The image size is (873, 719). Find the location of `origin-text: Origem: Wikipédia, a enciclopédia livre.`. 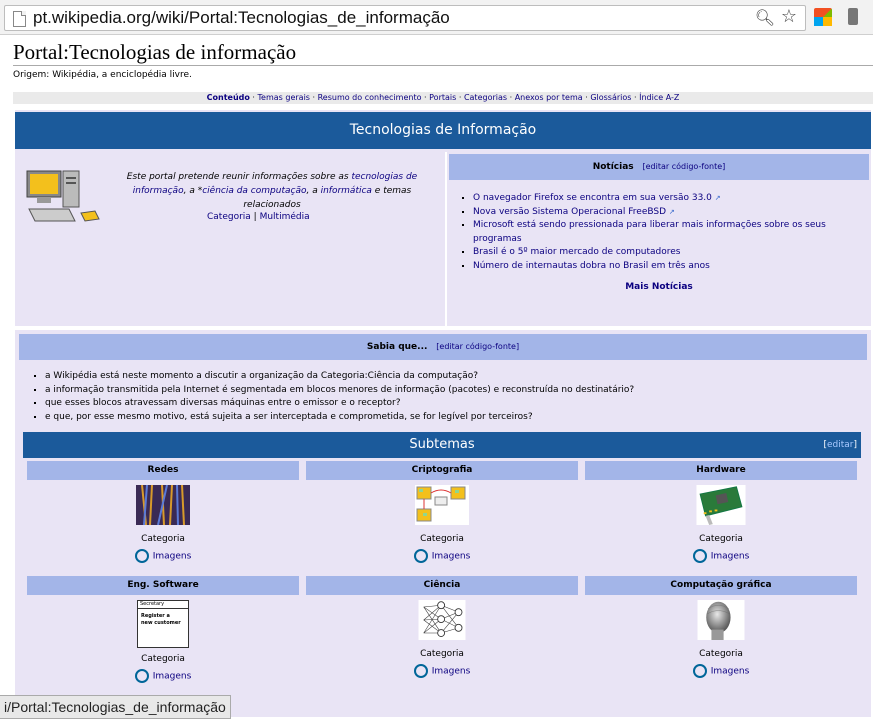

origin-text: Origem: Wikipédia, a enciclopédia livre. is located at coordinates (102, 75).